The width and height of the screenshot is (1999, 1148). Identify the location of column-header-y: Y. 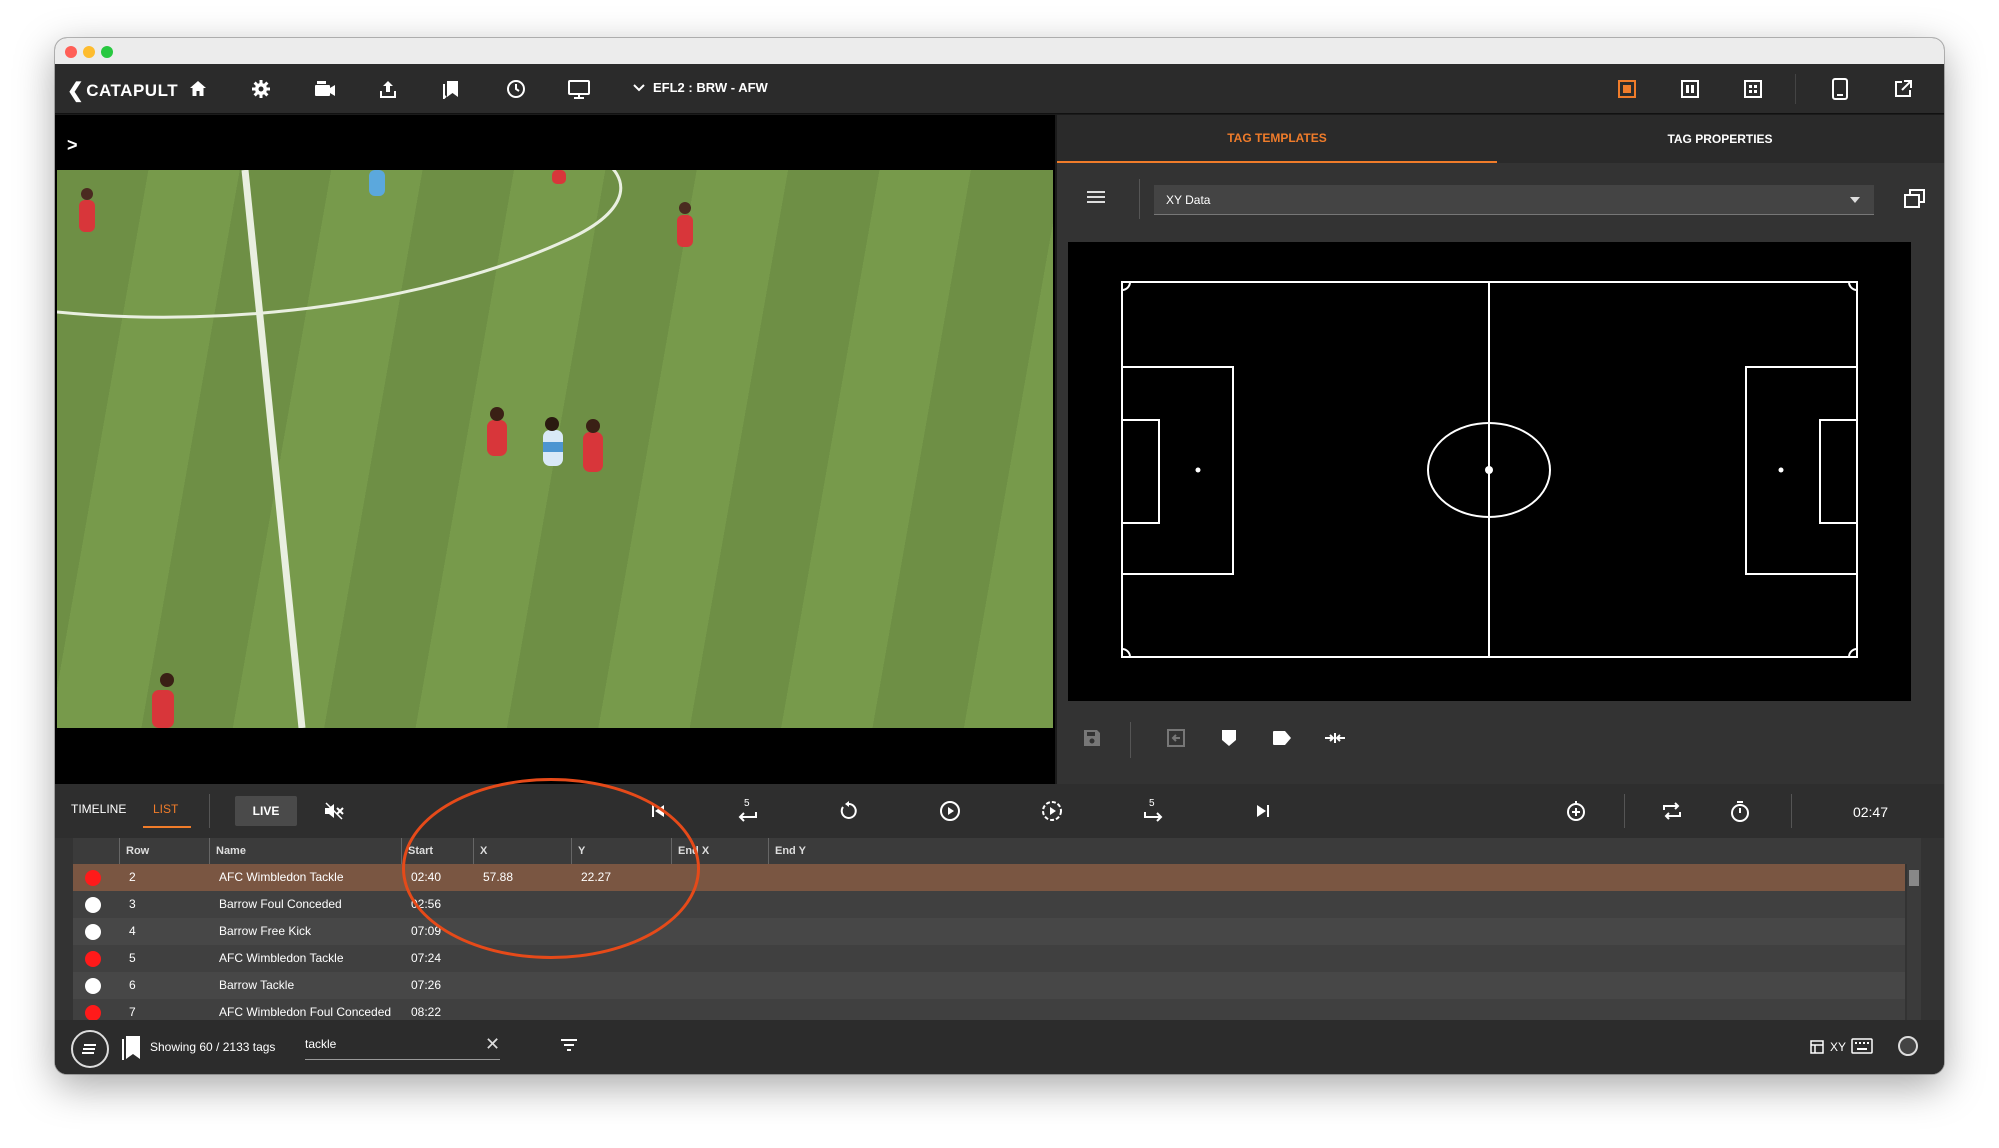
(578, 851).